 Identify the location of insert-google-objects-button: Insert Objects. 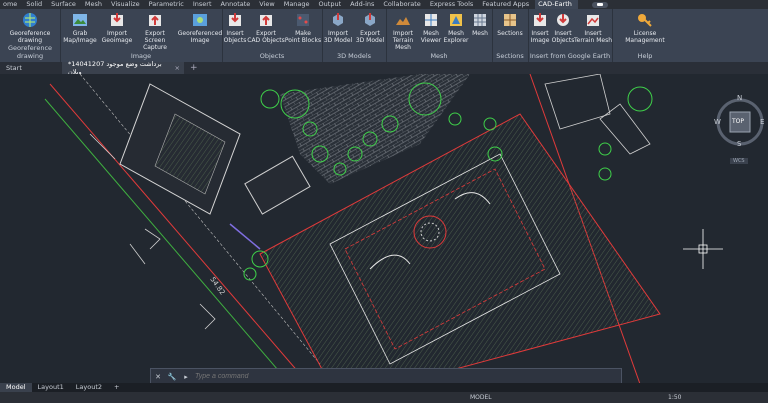
(563, 28).